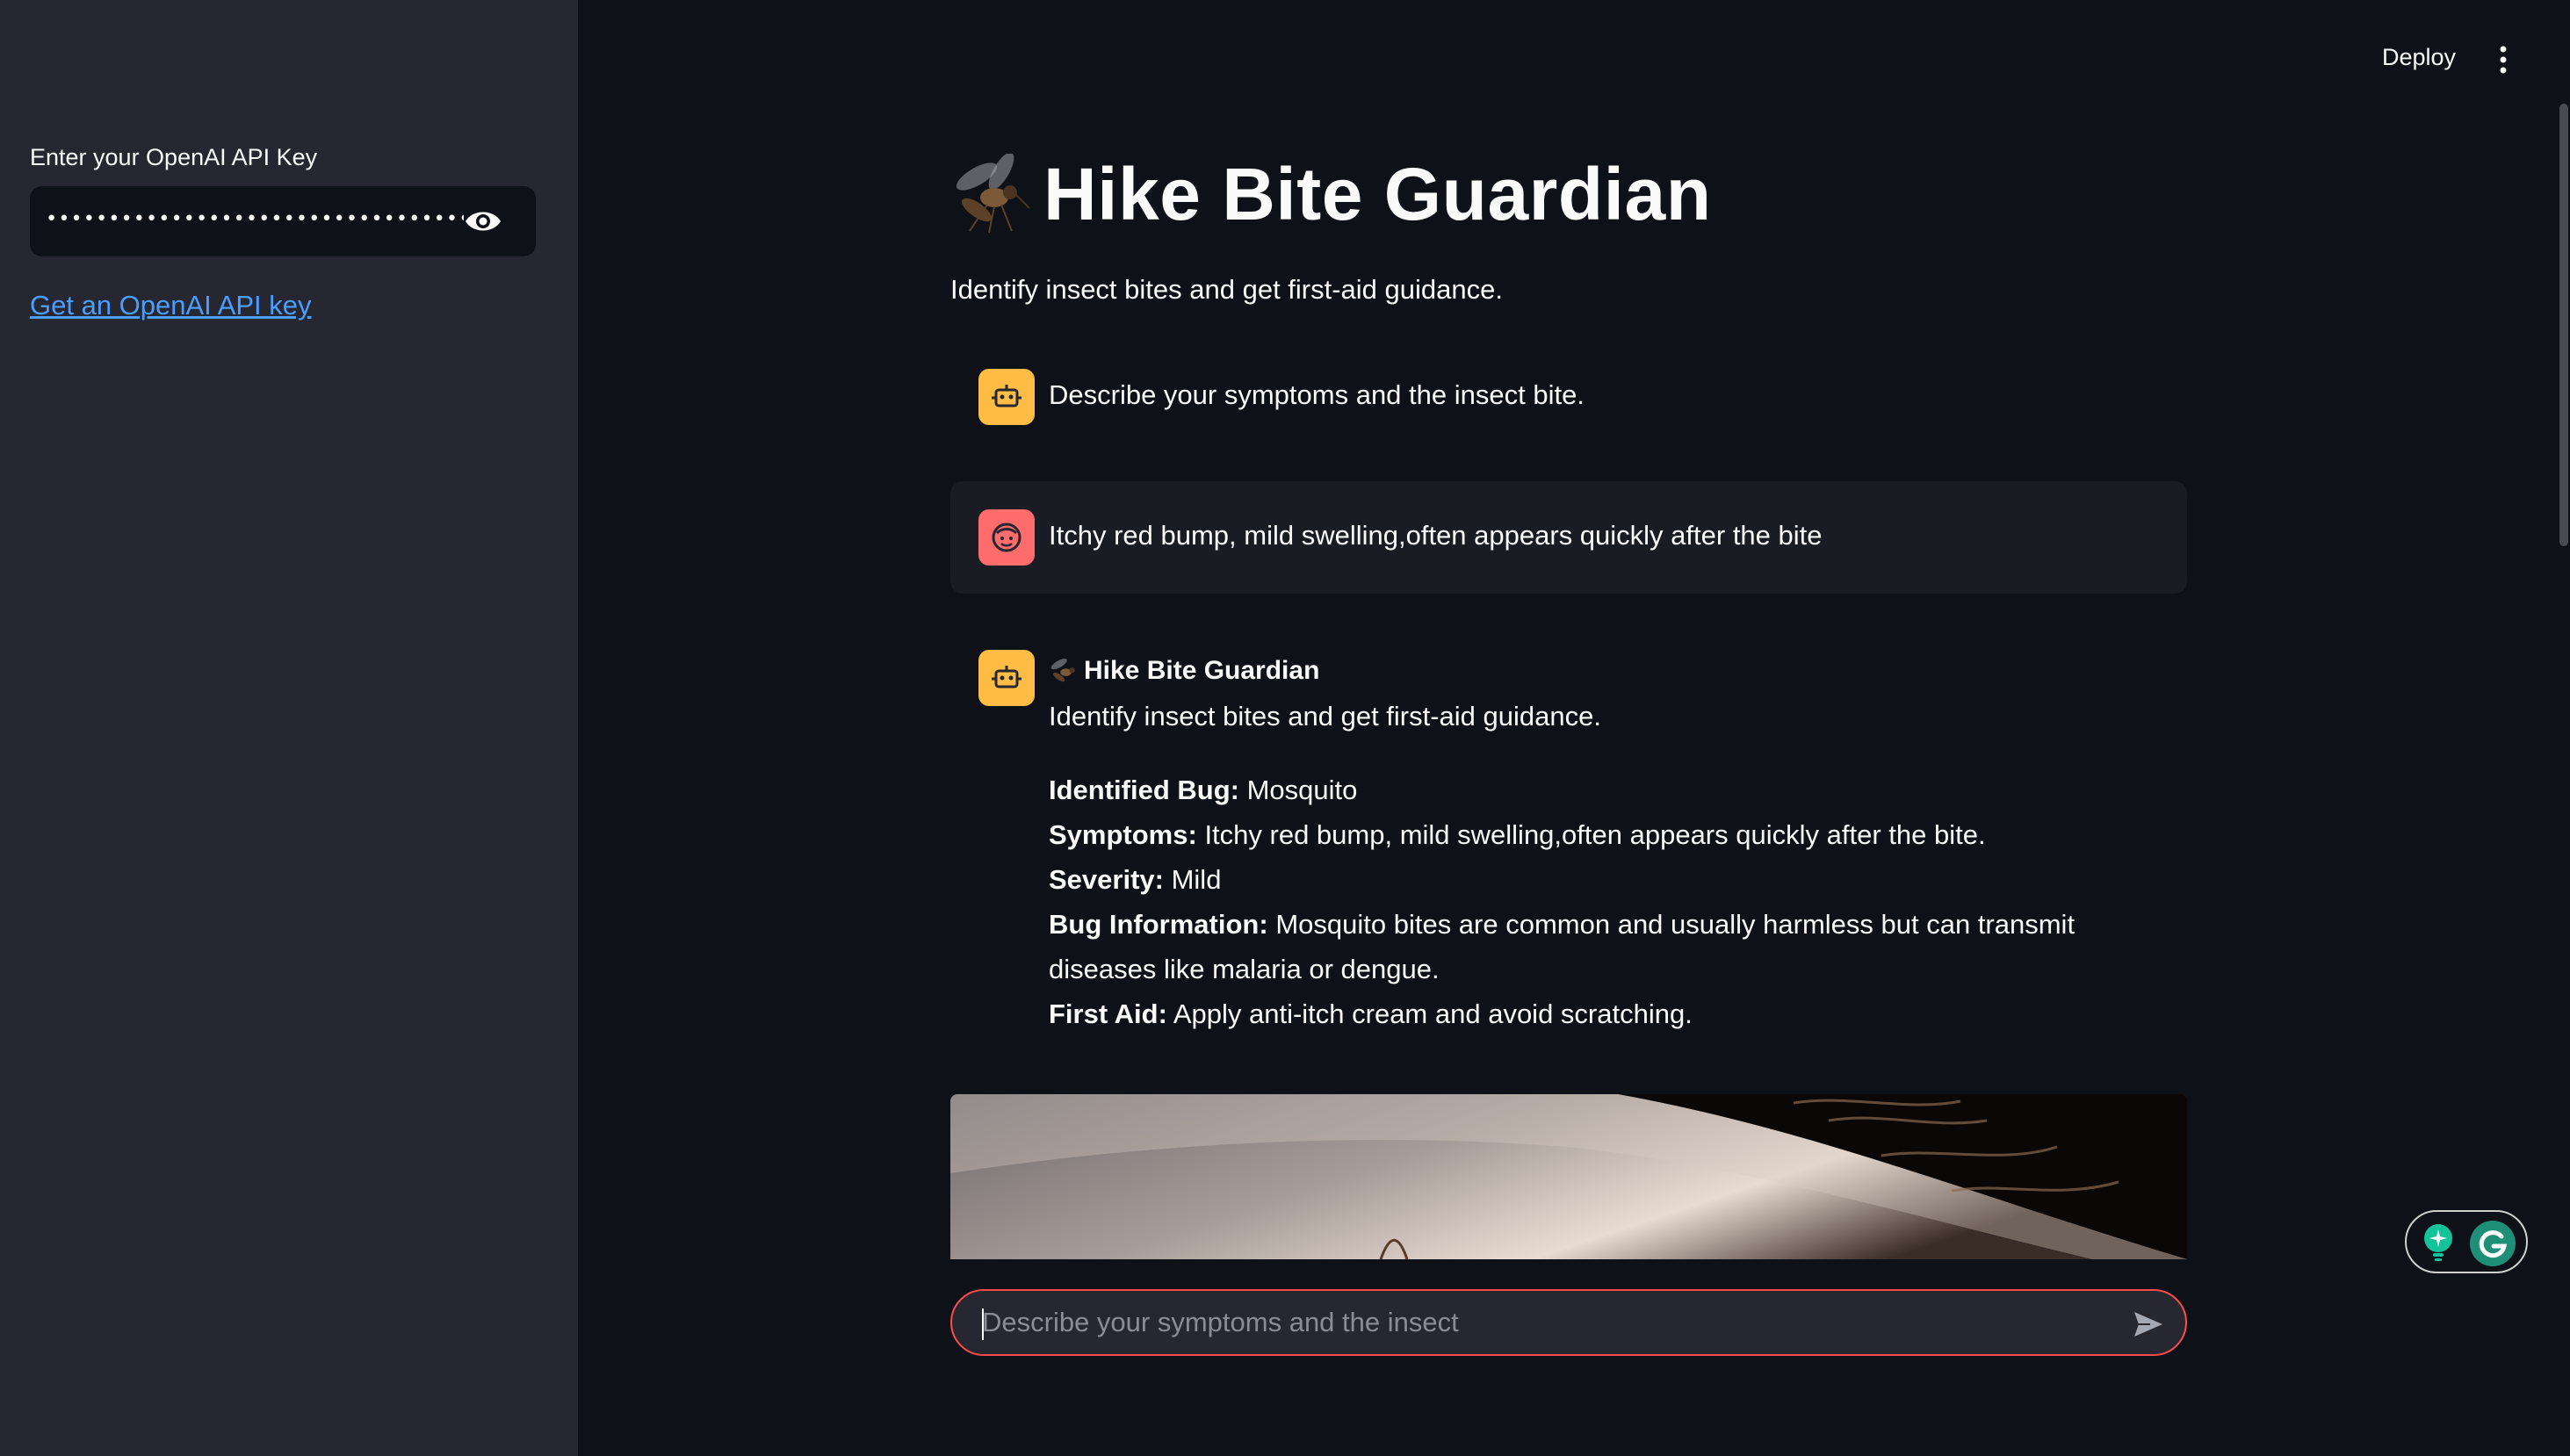 Image resolution: width=2570 pixels, height=1456 pixels. What do you see at coordinates (1302, 790) in the screenshot?
I see `identified-bug-value: Mosquito` at bounding box center [1302, 790].